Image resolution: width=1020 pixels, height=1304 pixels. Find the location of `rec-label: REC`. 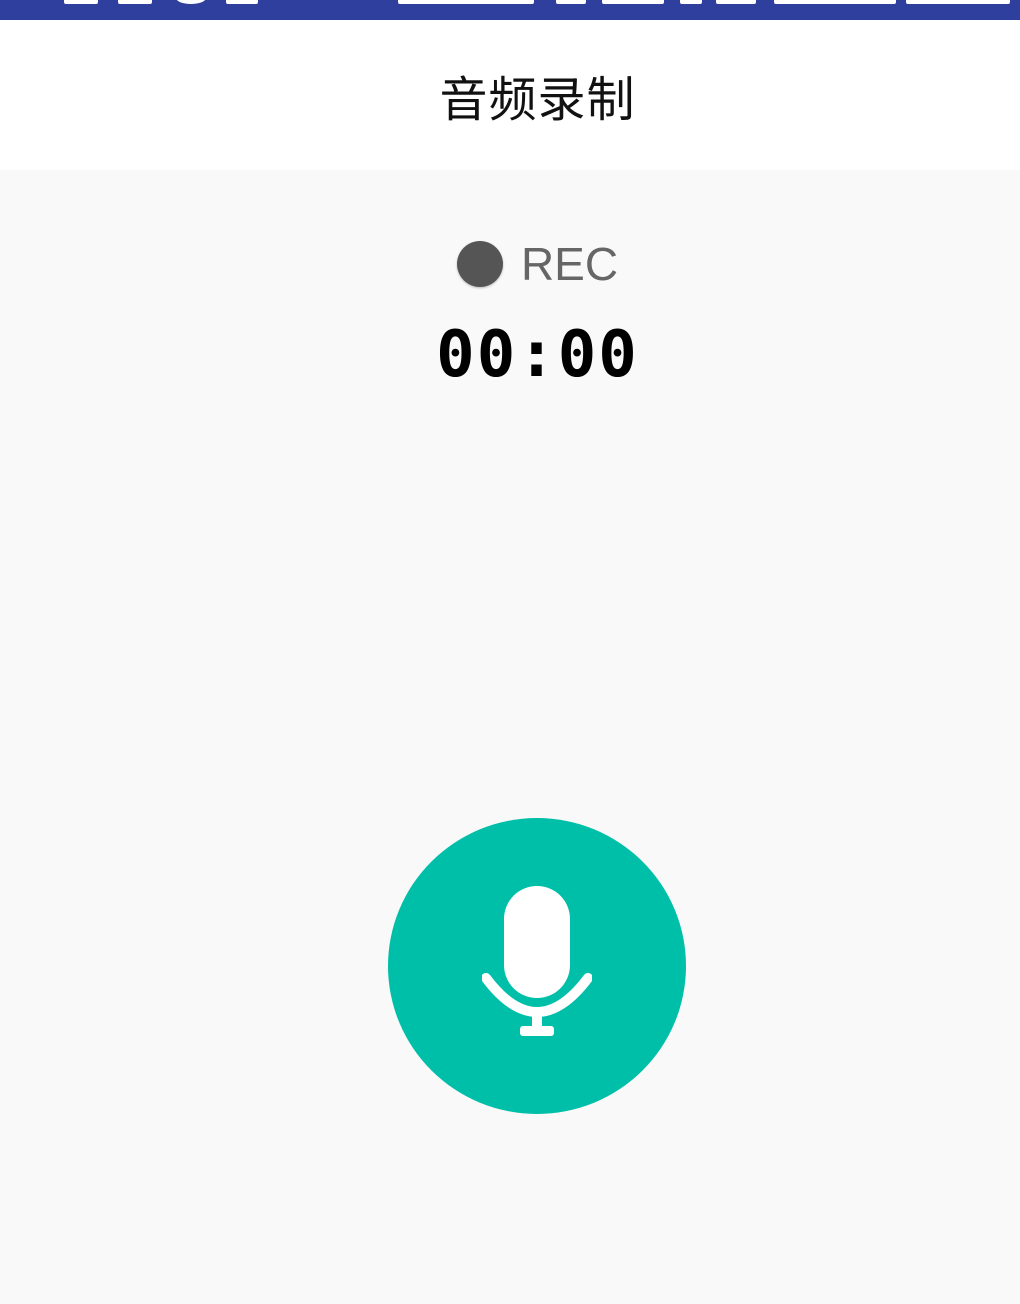

rec-label: REC is located at coordinates (569, 264).